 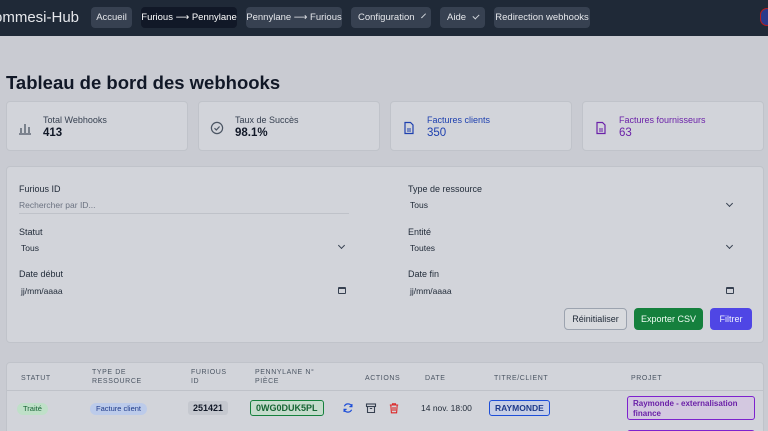 What do you see at coordinates (481, 126) in the screenshot?
I see `stat-card-client-invoices: Factures clients 350` at bounding box center [481, 126].